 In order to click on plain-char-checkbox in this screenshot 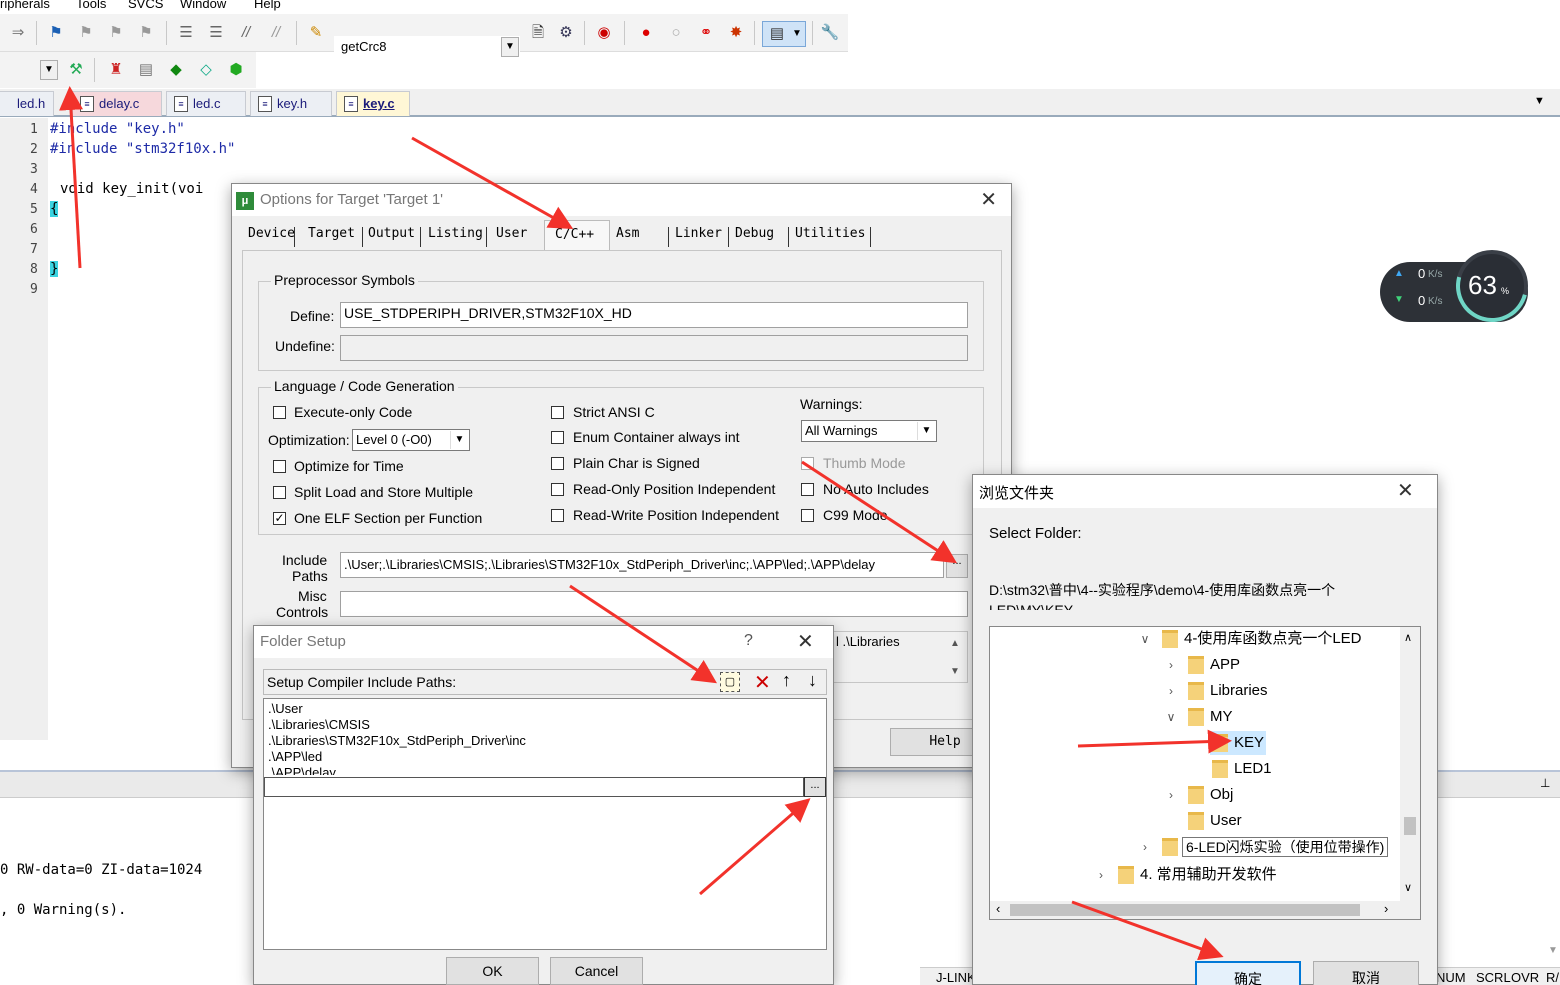, I will do `click(557, 463)`.